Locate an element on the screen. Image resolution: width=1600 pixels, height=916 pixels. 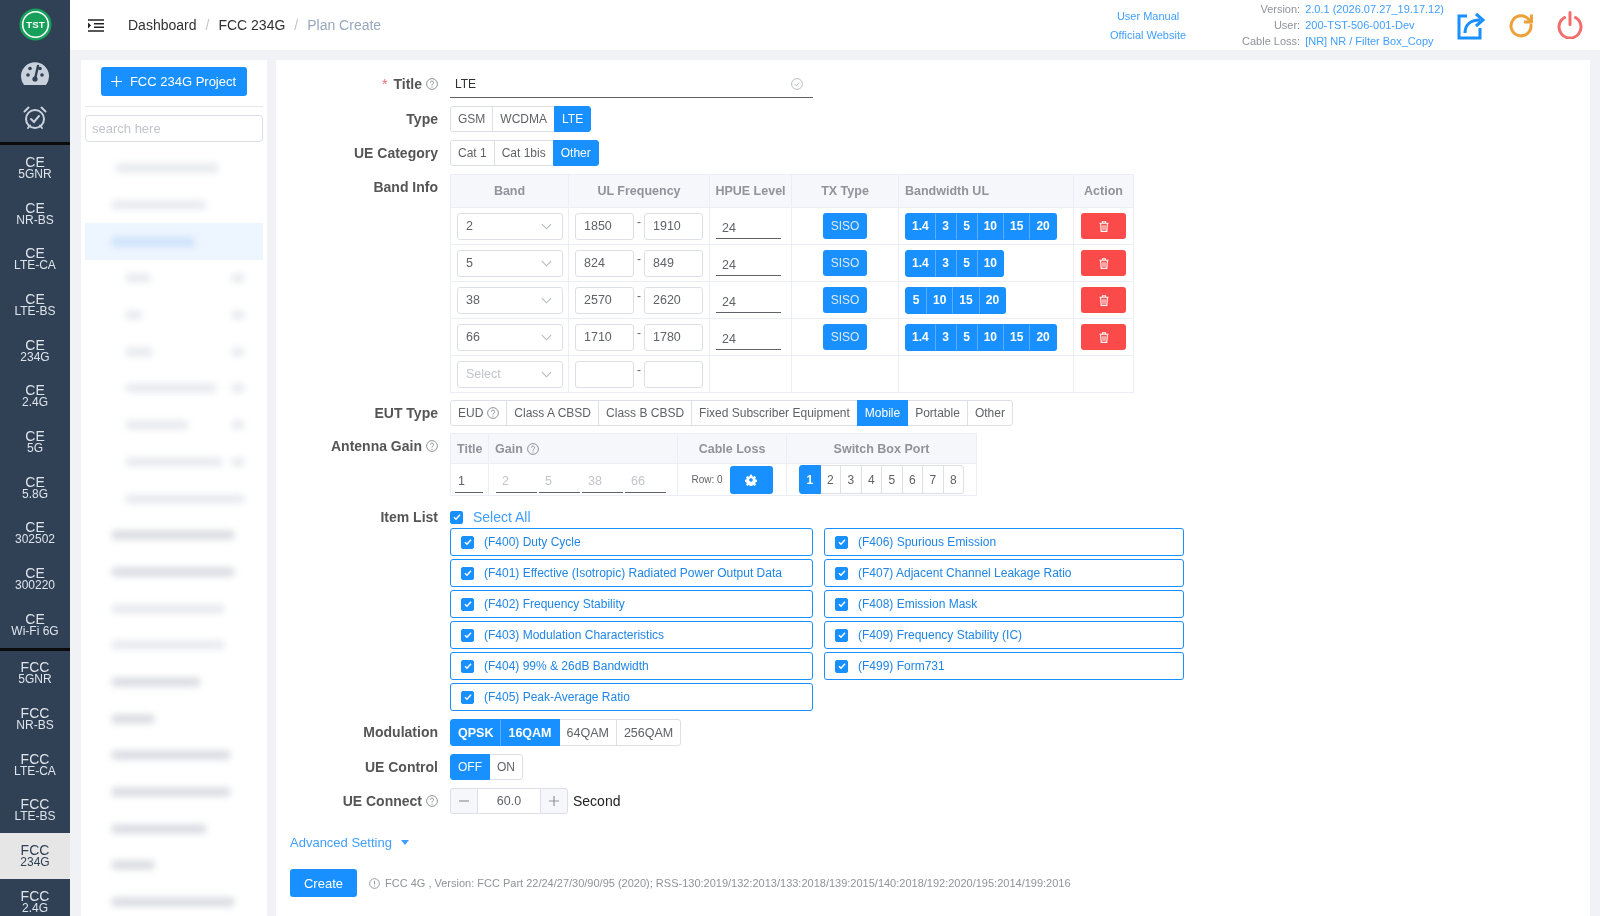
frequency-input: 2620 is located at coordinates (673, 300).